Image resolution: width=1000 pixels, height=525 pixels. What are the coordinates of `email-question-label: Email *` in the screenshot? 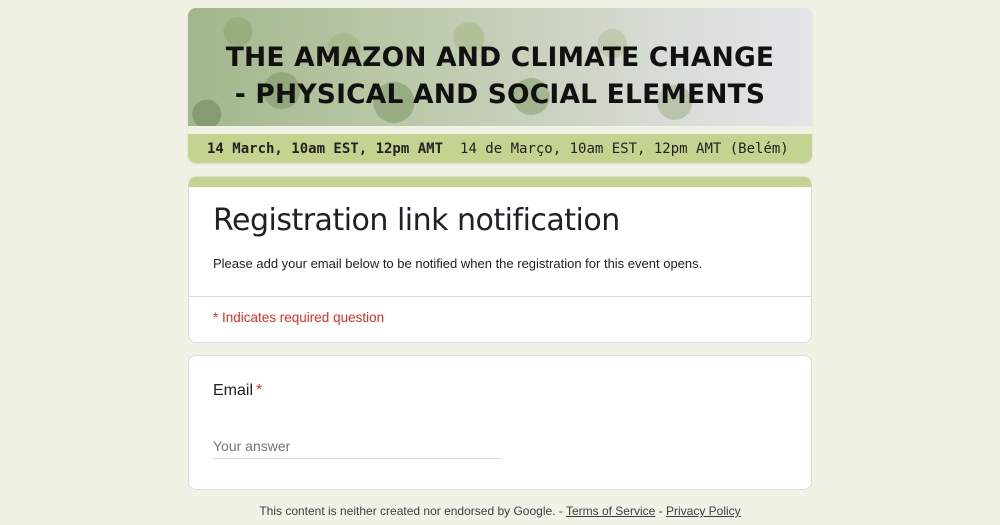 It's located at (237, 391).